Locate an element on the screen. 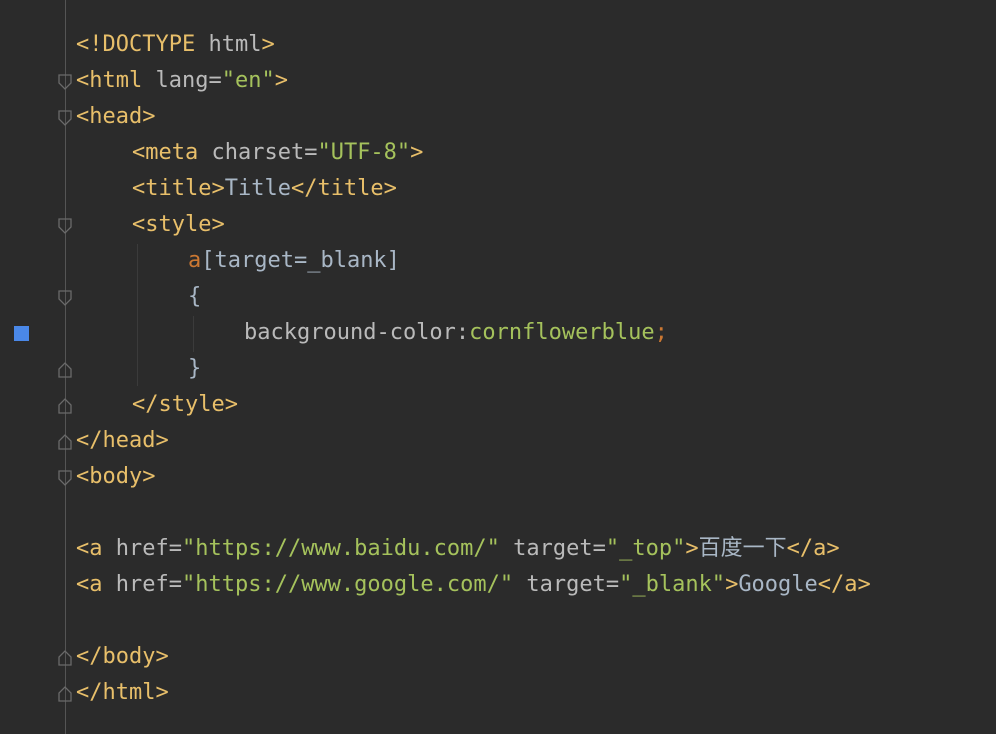  code-line-9: background-color:cornflowerblue; is located at coordinates (456, 333).